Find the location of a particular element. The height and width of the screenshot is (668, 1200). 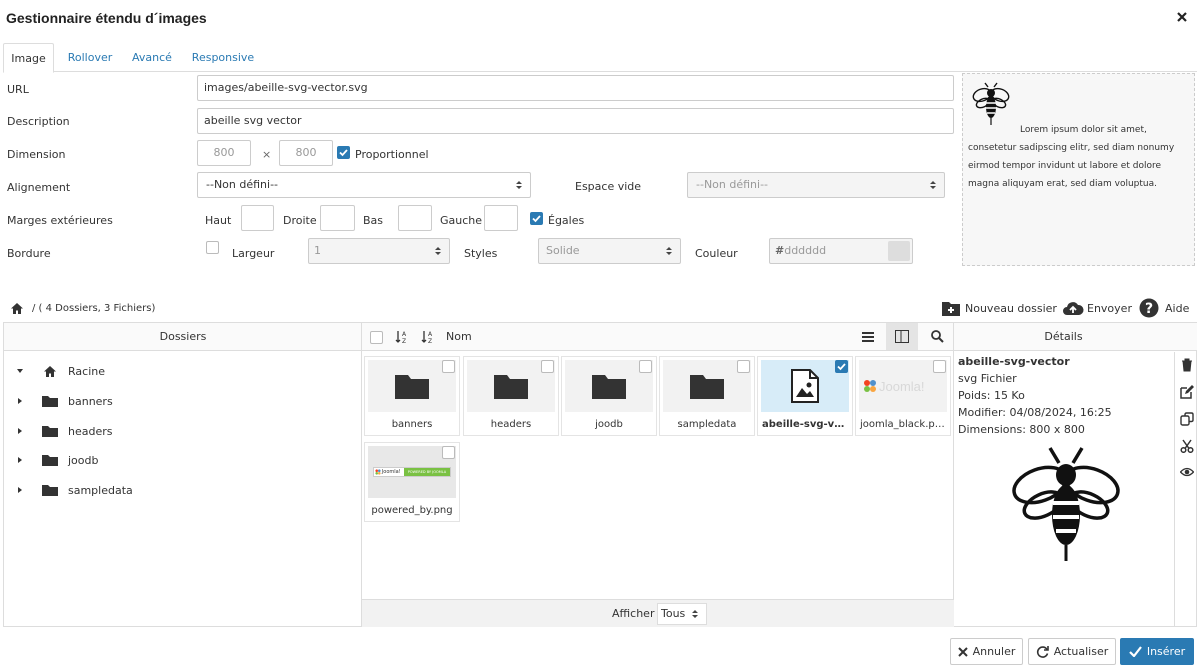

width-input: 800 is located at coordinates (224, 153).